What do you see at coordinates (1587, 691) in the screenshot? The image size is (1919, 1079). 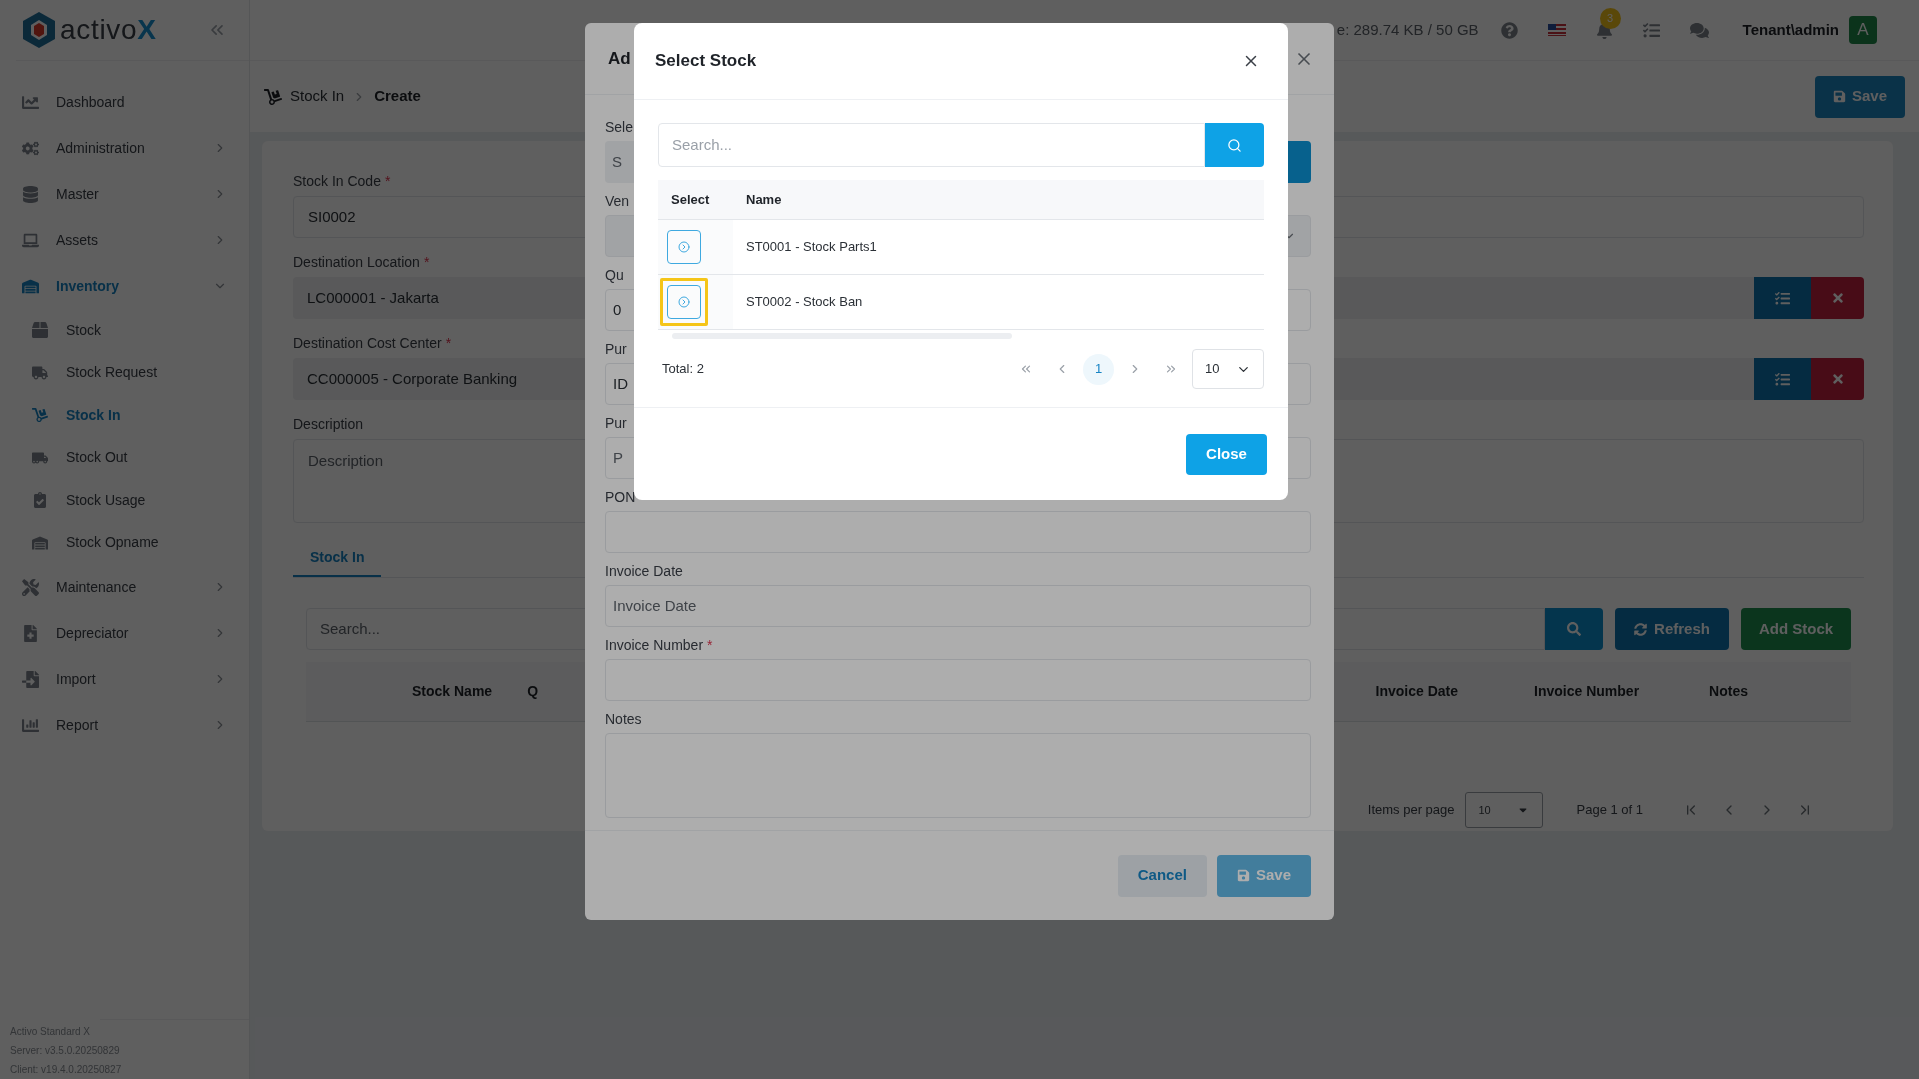 I see `column-header: Invoice Number` at bounding box center [1587, 691].